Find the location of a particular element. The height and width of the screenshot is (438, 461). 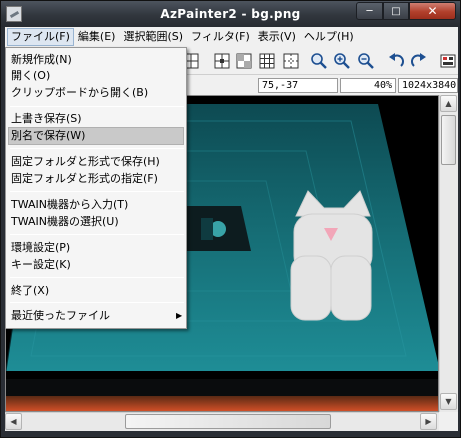

zoom-level: 40% is located at coordinates (368, 85).